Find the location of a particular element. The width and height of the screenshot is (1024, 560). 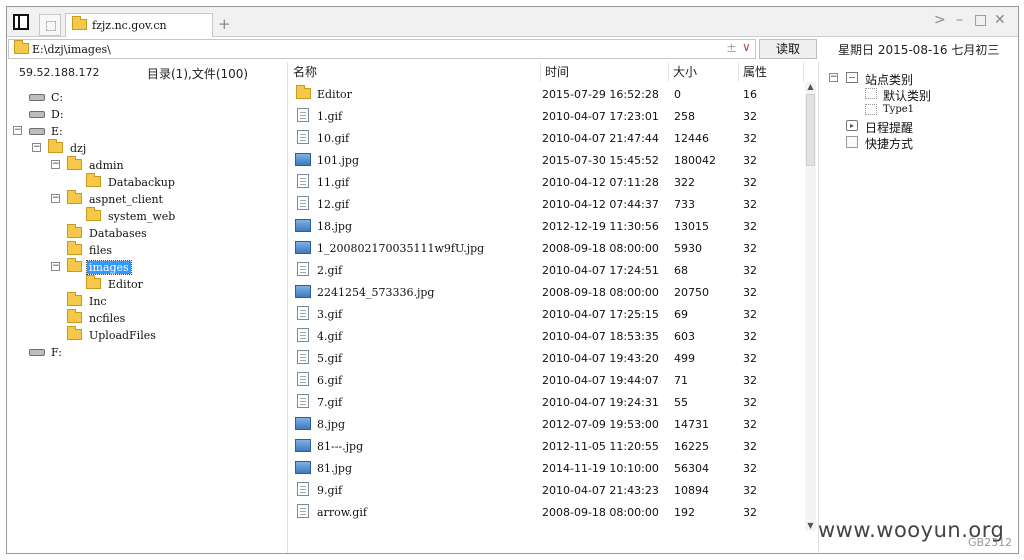

server-ip: 59.52.188.172 is located at coordinates (59, 72).